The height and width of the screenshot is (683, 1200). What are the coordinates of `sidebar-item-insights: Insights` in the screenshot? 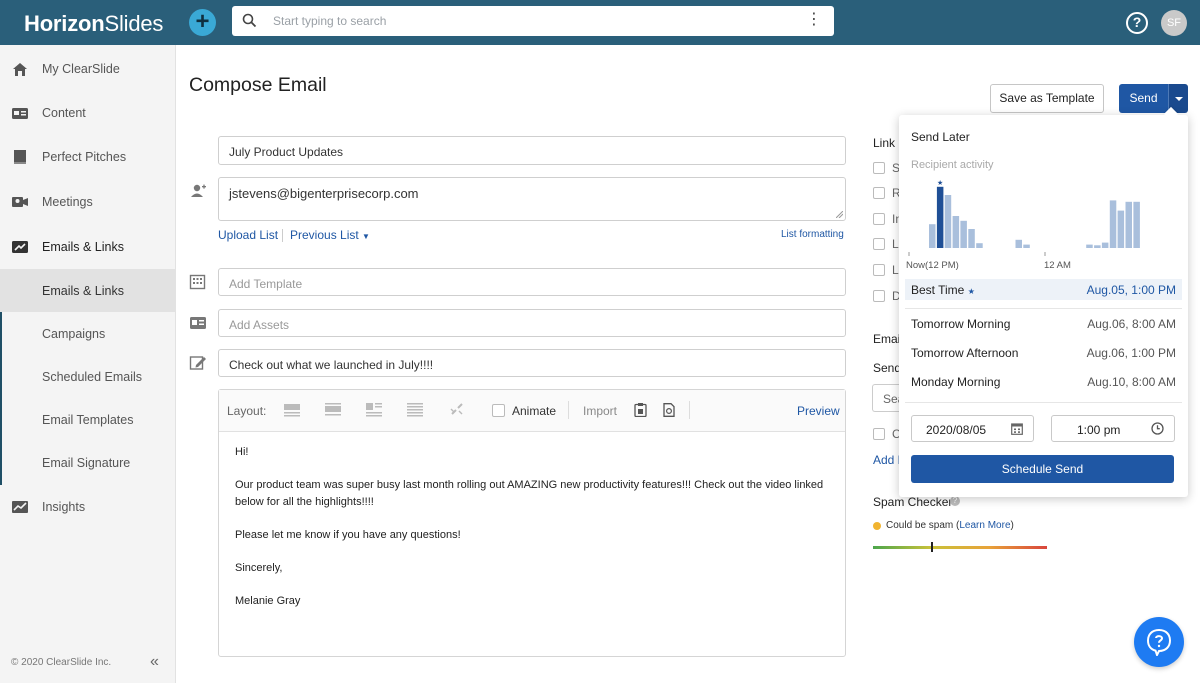 It's located at (87, 507).